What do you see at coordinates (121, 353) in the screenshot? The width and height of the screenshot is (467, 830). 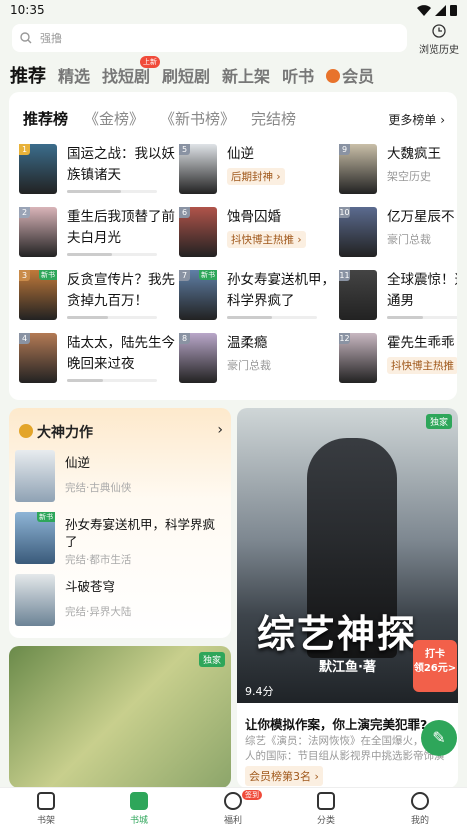 I see `book-title: 陆太太，陆先生今晚回来过夜` at bounding box center [121, 353].